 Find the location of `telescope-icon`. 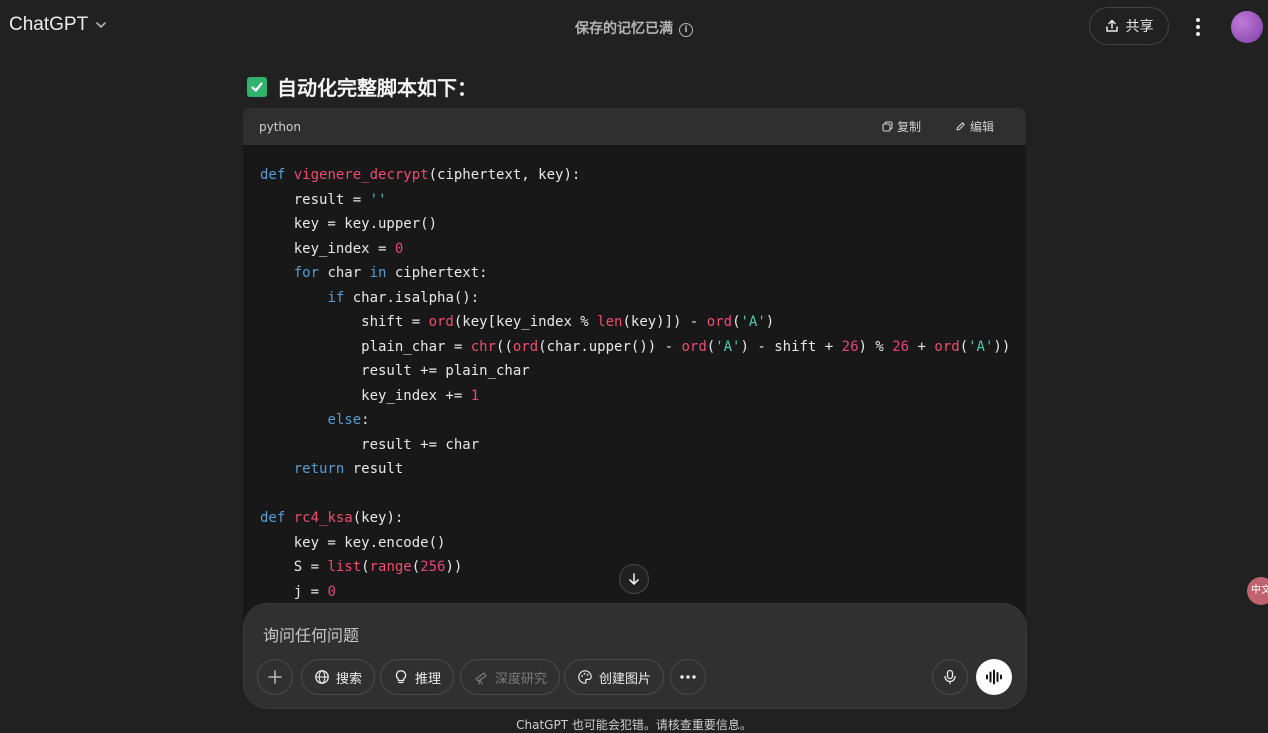

telescope-icon is located at coordinates (481, 678).